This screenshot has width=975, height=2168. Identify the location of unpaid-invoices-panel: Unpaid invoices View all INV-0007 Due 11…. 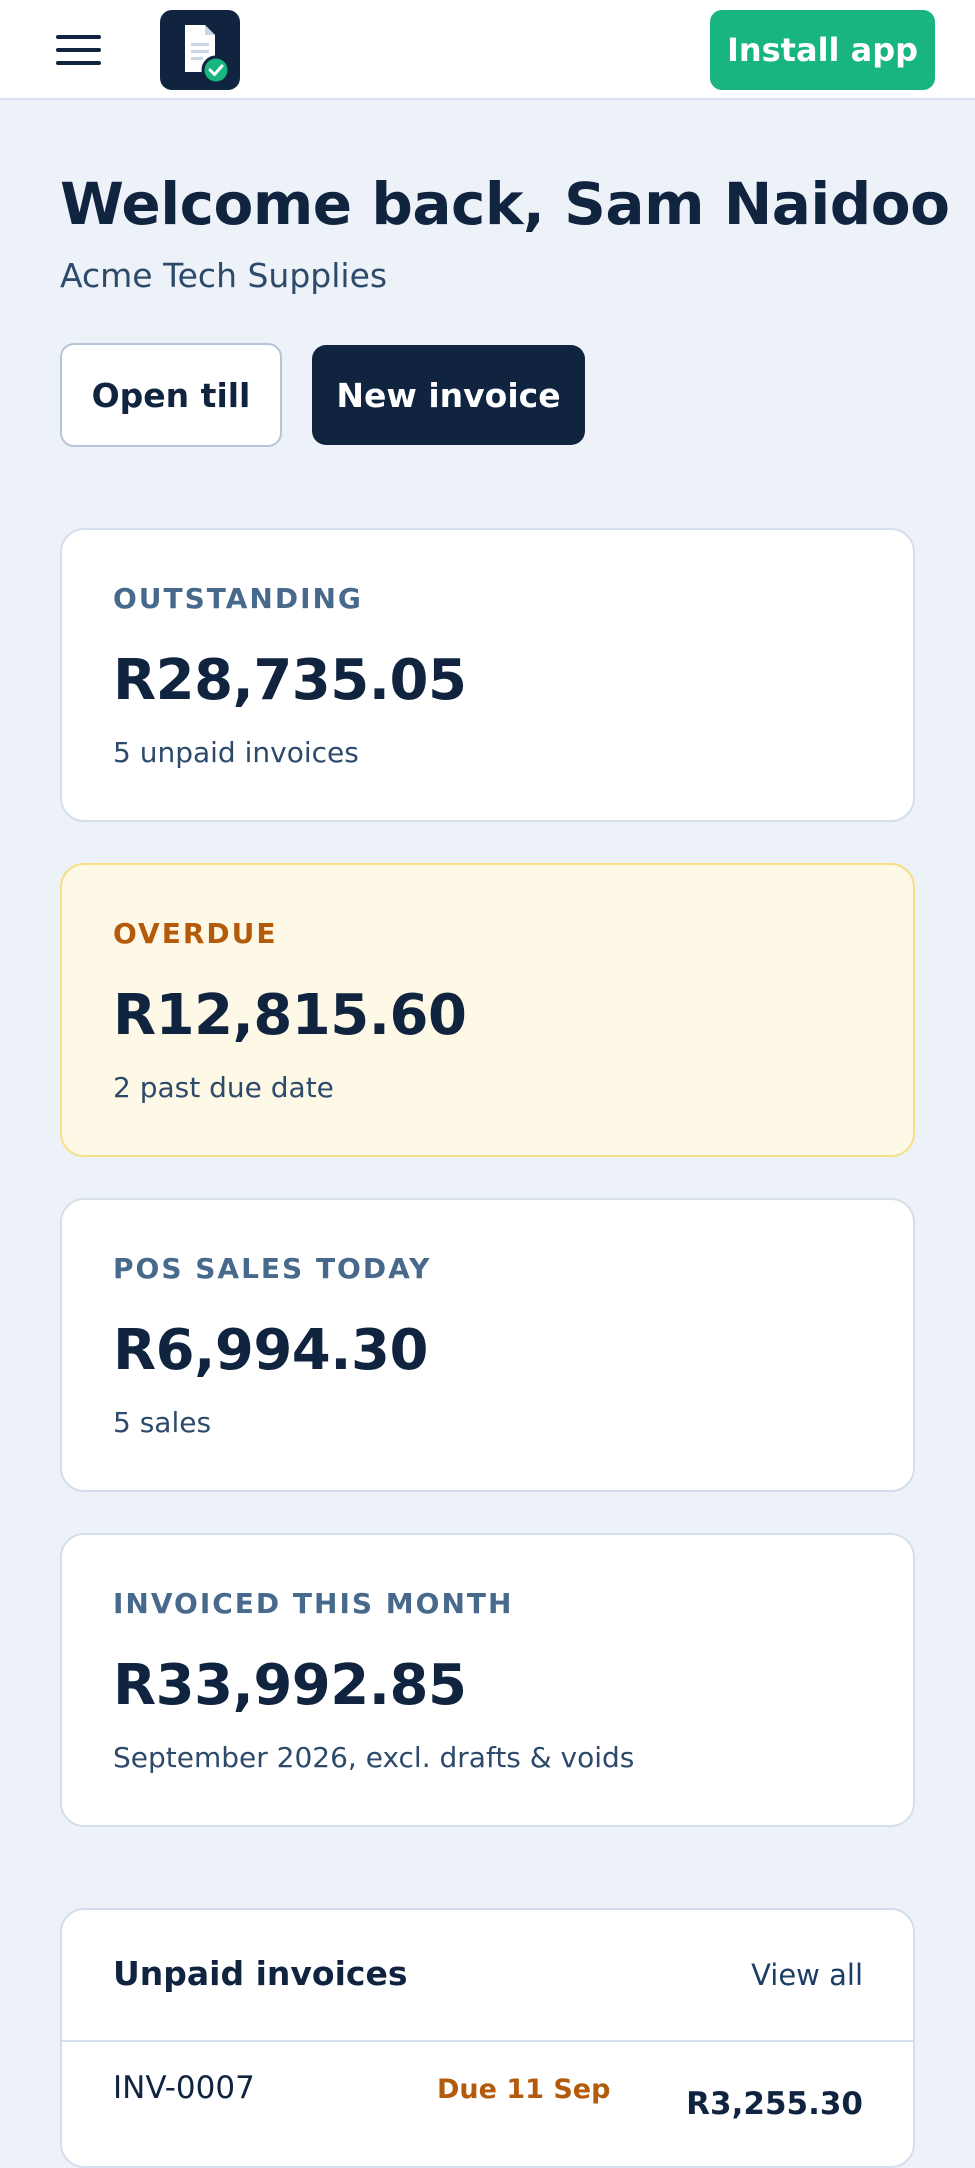
(487, 2038).